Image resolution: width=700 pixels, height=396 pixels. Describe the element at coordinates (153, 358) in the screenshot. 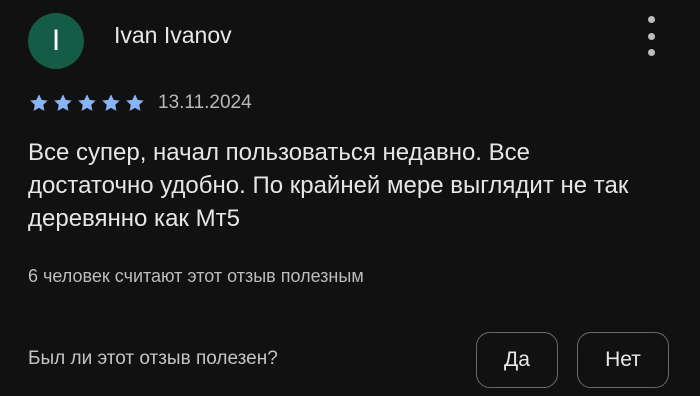

I see `helpful-question: Был ли этот отзыв полезен?` at that location.